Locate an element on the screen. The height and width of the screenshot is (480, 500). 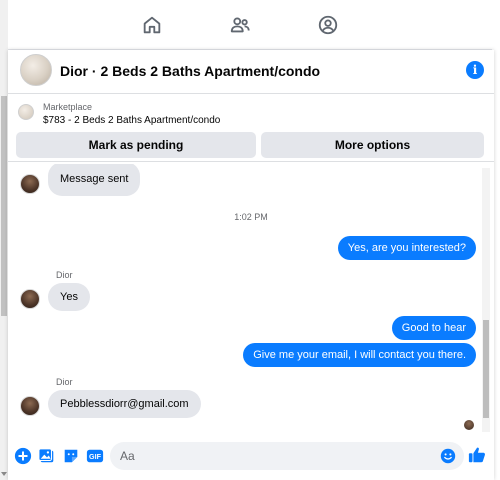
message-timestamp: 1:02 PM is located at coordinates (251, 217).